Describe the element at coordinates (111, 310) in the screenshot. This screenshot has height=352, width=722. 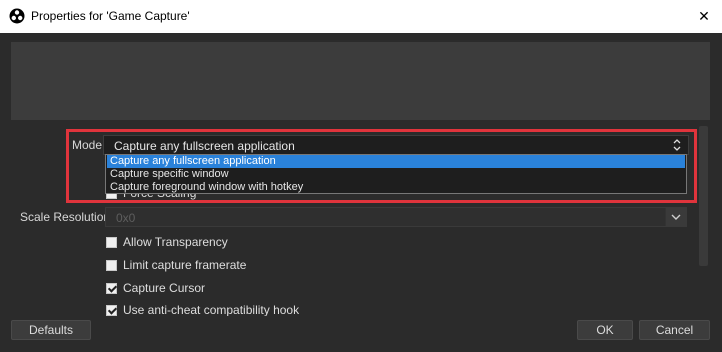
I see `anti-cheat-hook-checkbox` at that location.